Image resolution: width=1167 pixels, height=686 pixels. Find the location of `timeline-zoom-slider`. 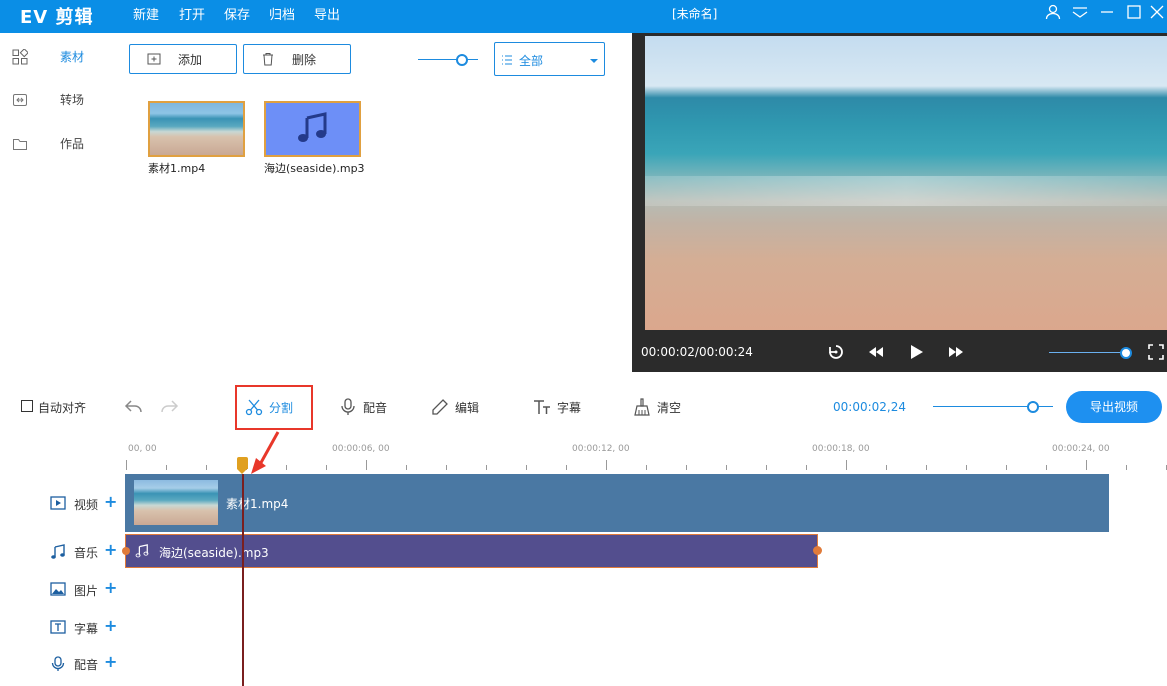

timeline-zoom-slider is located at coordinates (993, 407).